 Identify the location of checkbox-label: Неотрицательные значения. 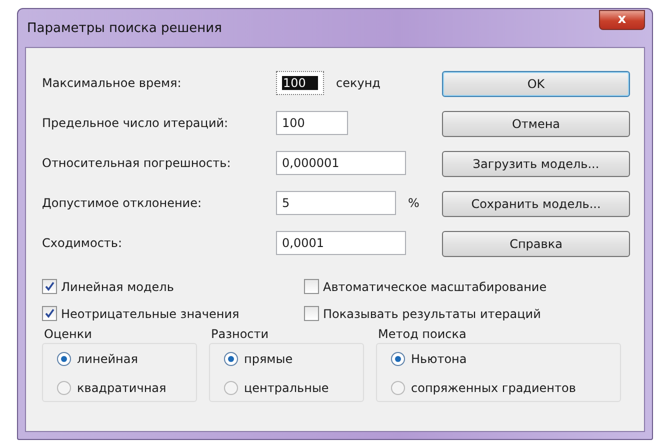
(150, 313).